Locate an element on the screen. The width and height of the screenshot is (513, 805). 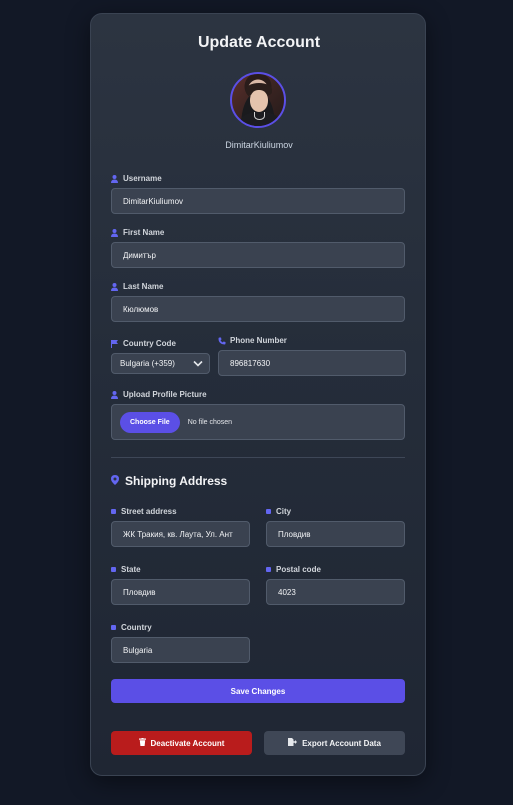
trash-icon is located at coordinates (142, 743).